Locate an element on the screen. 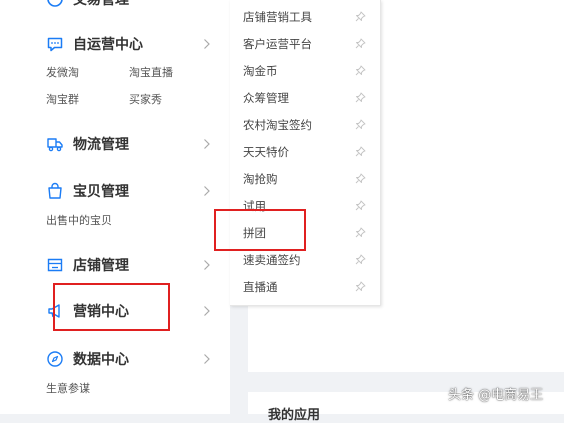 This screenshot has width=564, height=423. sidebar-item-self-operation: 自运营中心 is located at coordinates (115, 44).